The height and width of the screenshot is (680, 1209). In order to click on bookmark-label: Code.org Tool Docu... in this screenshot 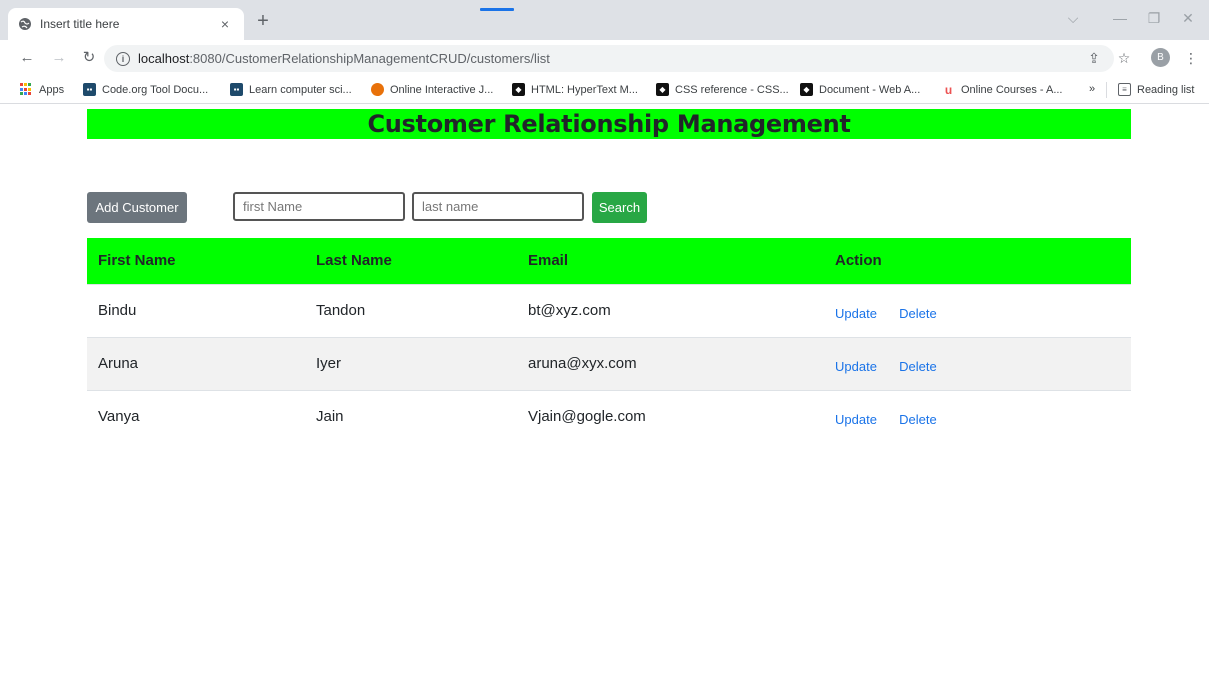, I will do `click(155, 89)`.